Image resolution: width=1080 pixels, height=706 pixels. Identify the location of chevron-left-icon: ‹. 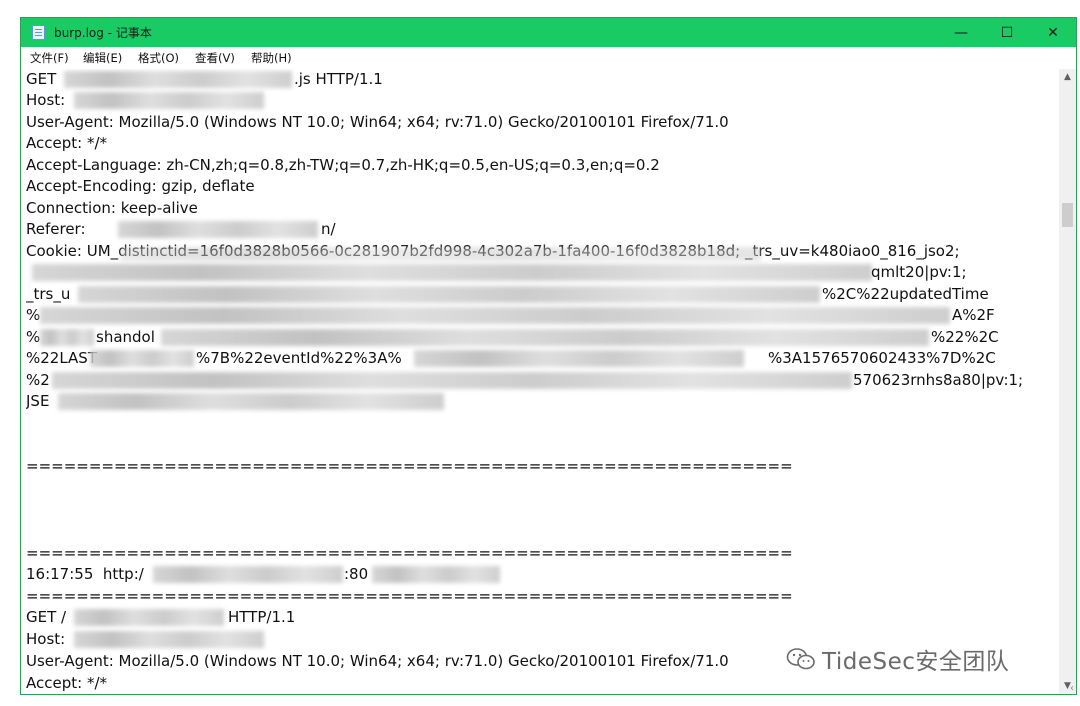
(1072, 688).